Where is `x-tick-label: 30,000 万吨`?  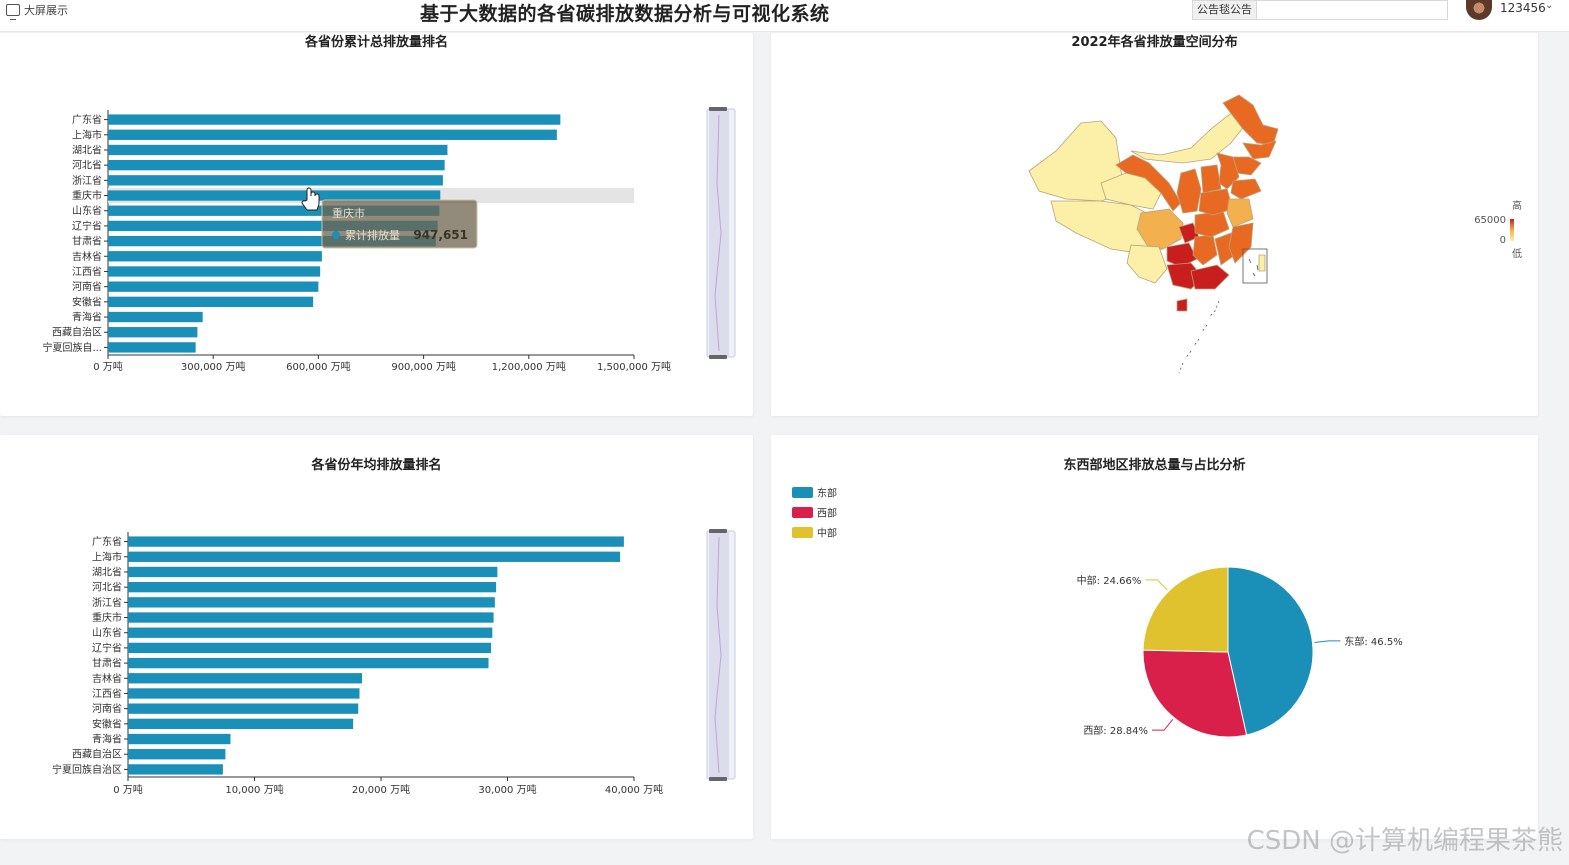
x-tick-label: 30,000 万吨 is located at coordinates (507, 789).